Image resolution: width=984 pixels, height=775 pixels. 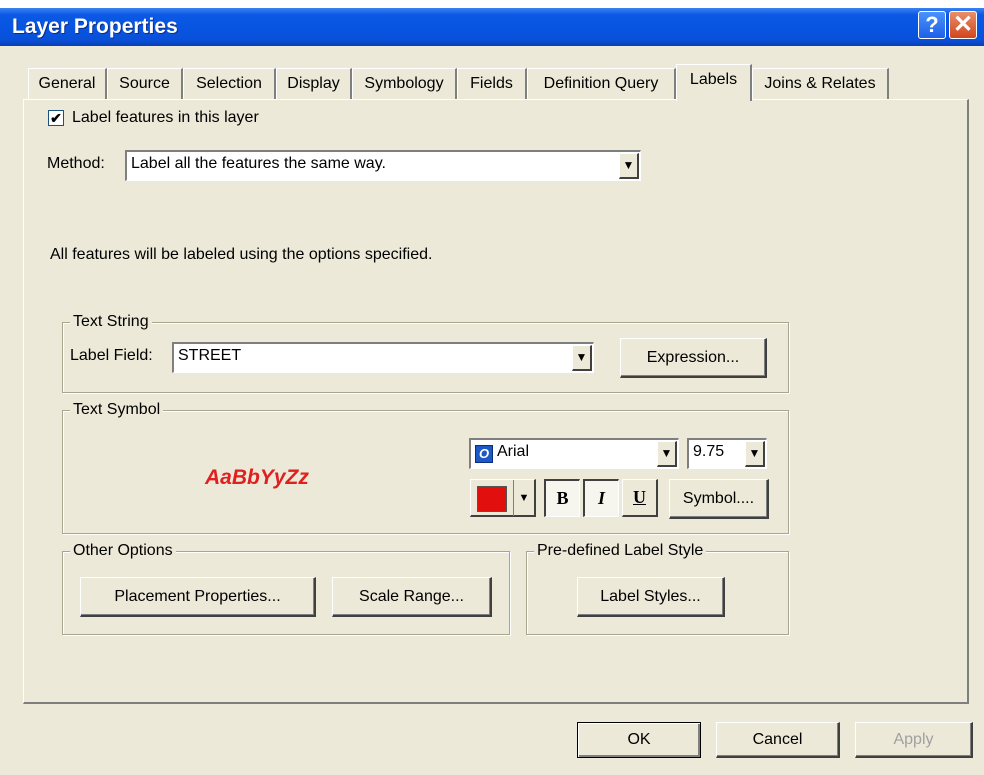 What do you see at coordinates (714, 82) in the screenshot?
I see `tab-labels: Labels` at bounding box center [714, 82].